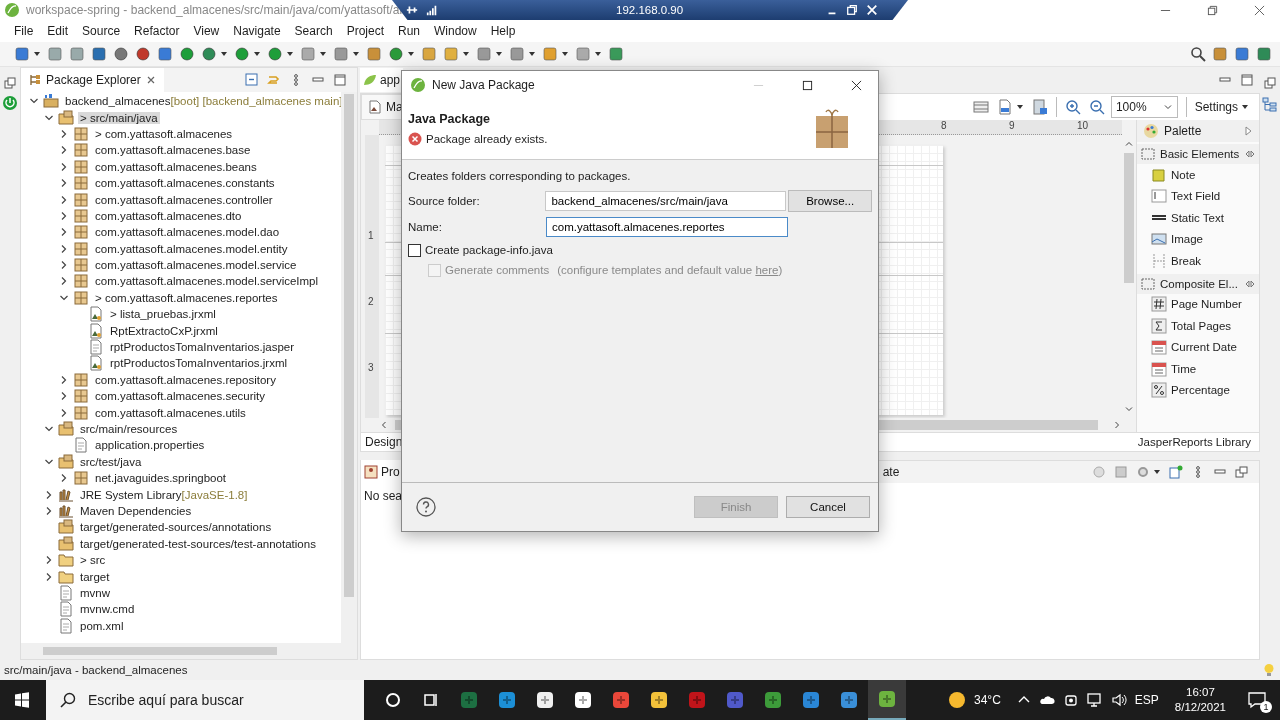 This screenshot has width=1280, height=720. Describe the element at coordinates (173, 150) in the screenshot. I see `tree-item: com.yattasoft.almacenes.base` at that location.